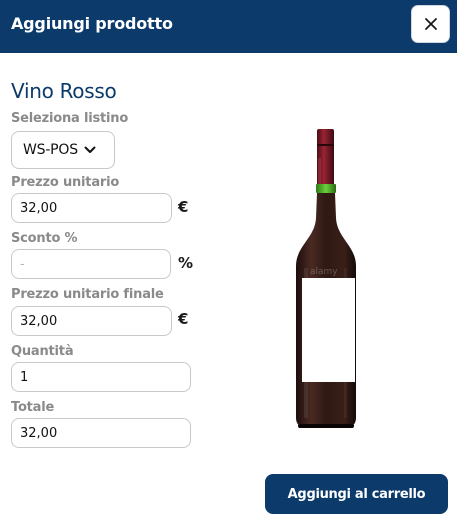 This screenshot has height=522, width=457. I want to click on sconto-input, so click(91, 264).